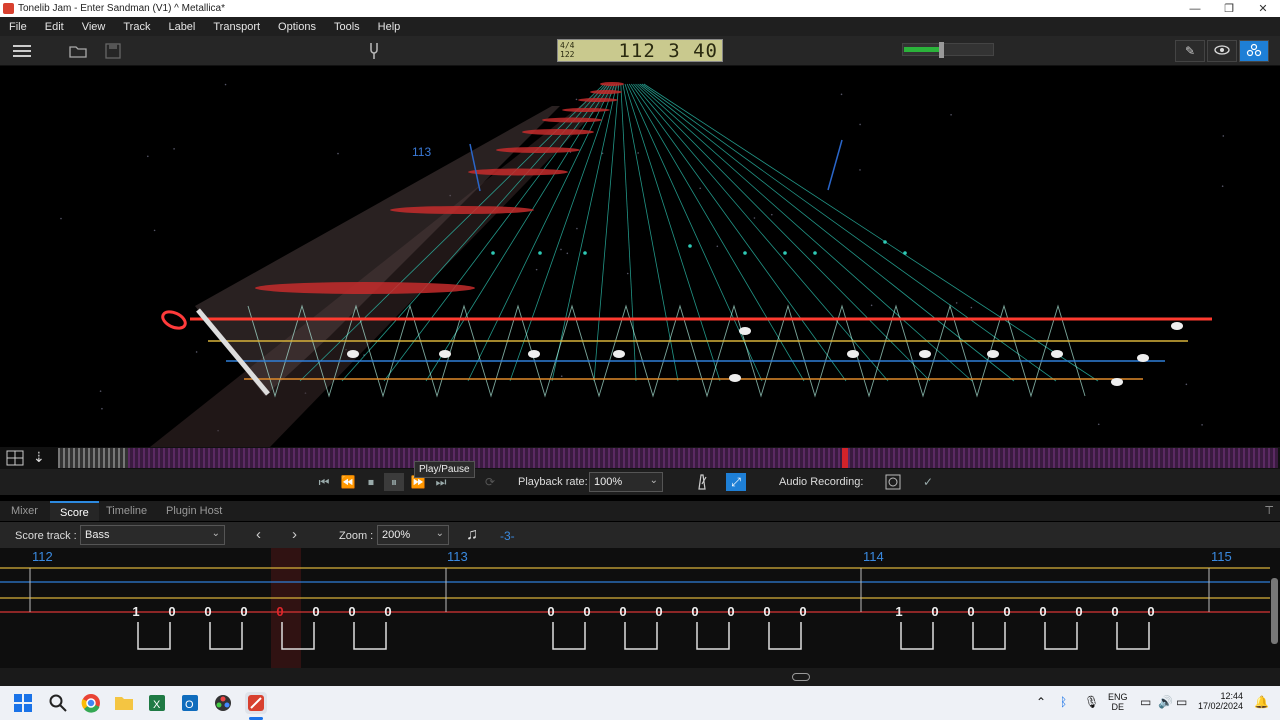 The image size is (1280, 720). What do you see at coordinates (23, 703) in the screenshot?
I see `windows-start-icon` at bounding box center [23, 703].